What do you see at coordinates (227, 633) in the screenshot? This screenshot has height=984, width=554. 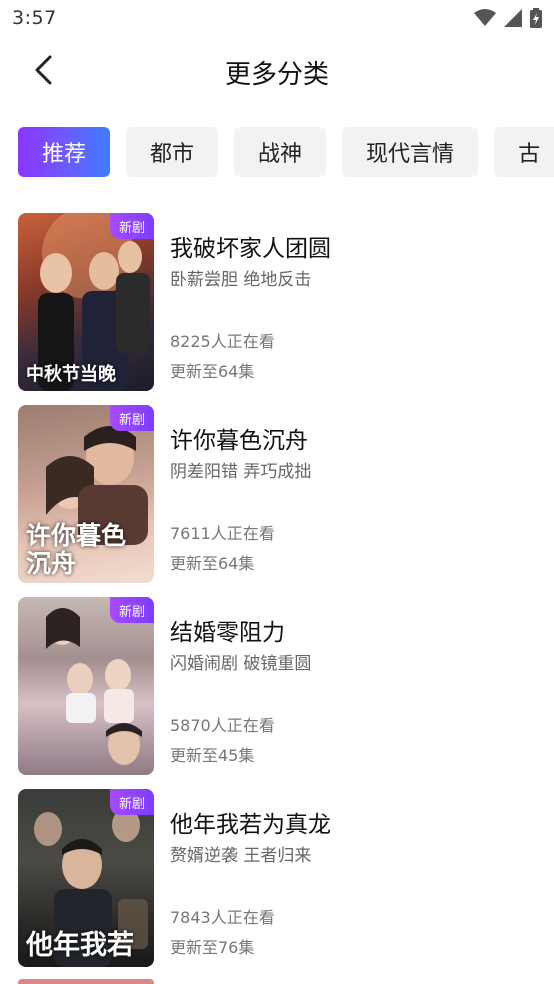 I see `drama-title: 结婚零阻力` at bounding box center [227, 633].